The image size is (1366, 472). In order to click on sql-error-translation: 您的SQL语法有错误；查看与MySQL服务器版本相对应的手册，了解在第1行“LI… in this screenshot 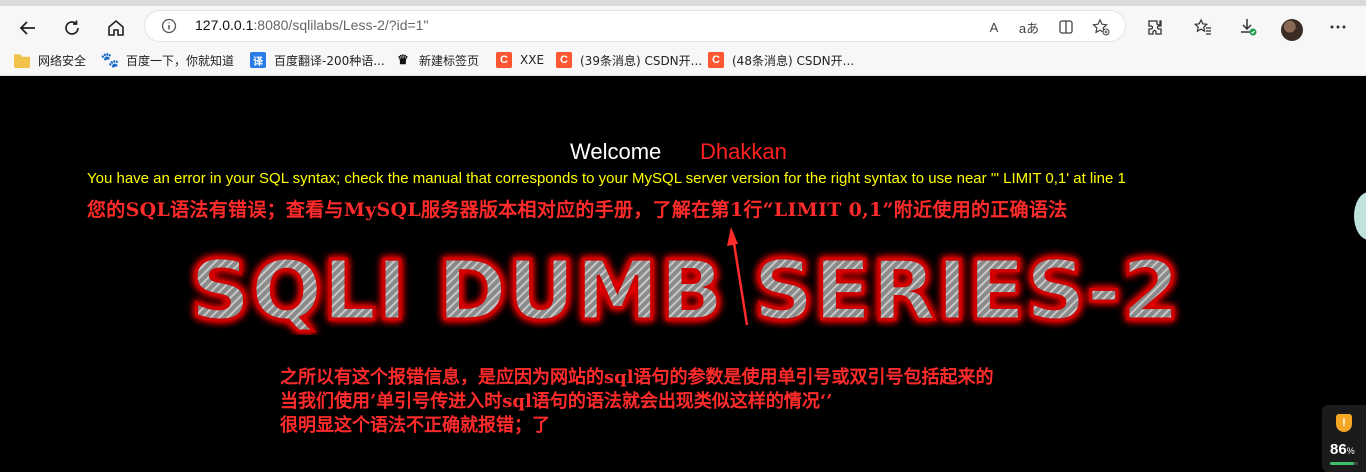, I will do `click(577, 210)`.